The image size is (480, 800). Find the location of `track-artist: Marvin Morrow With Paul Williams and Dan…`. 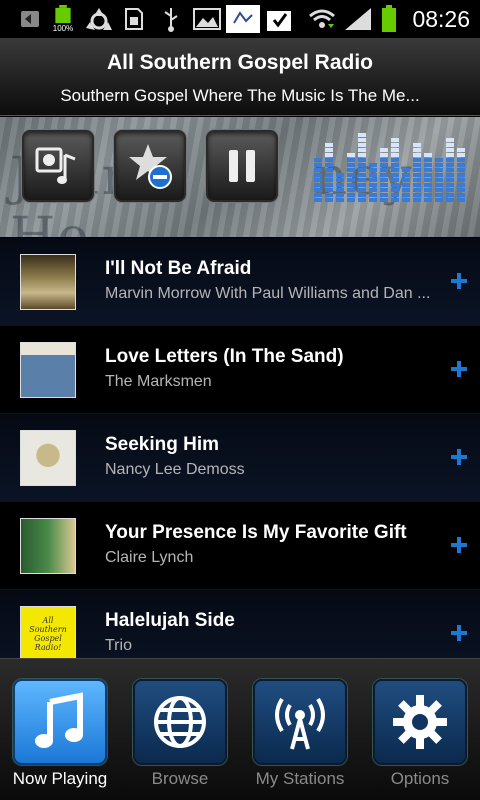

track-artist: Marvin Morrow With Paul Williams and Dan… is located at coordinates (268, 293).